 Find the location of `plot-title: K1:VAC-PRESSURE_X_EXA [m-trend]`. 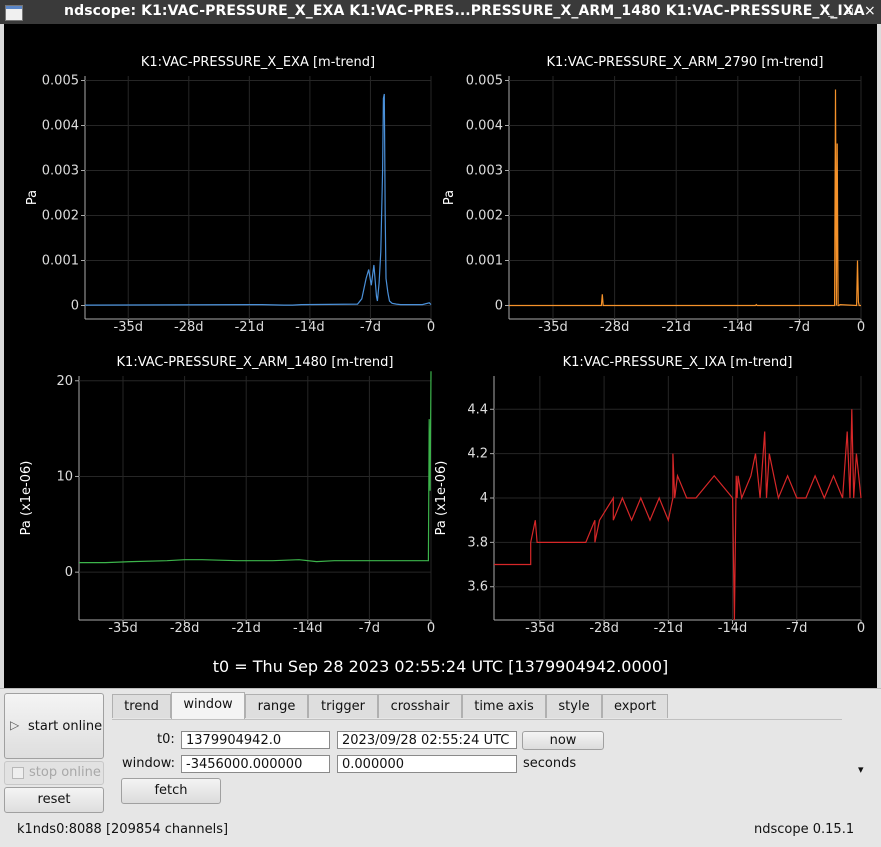

plot-title: K1:VAC-PRESSURE_X_EXA [m-trend] is located at coordinates (258, 62).